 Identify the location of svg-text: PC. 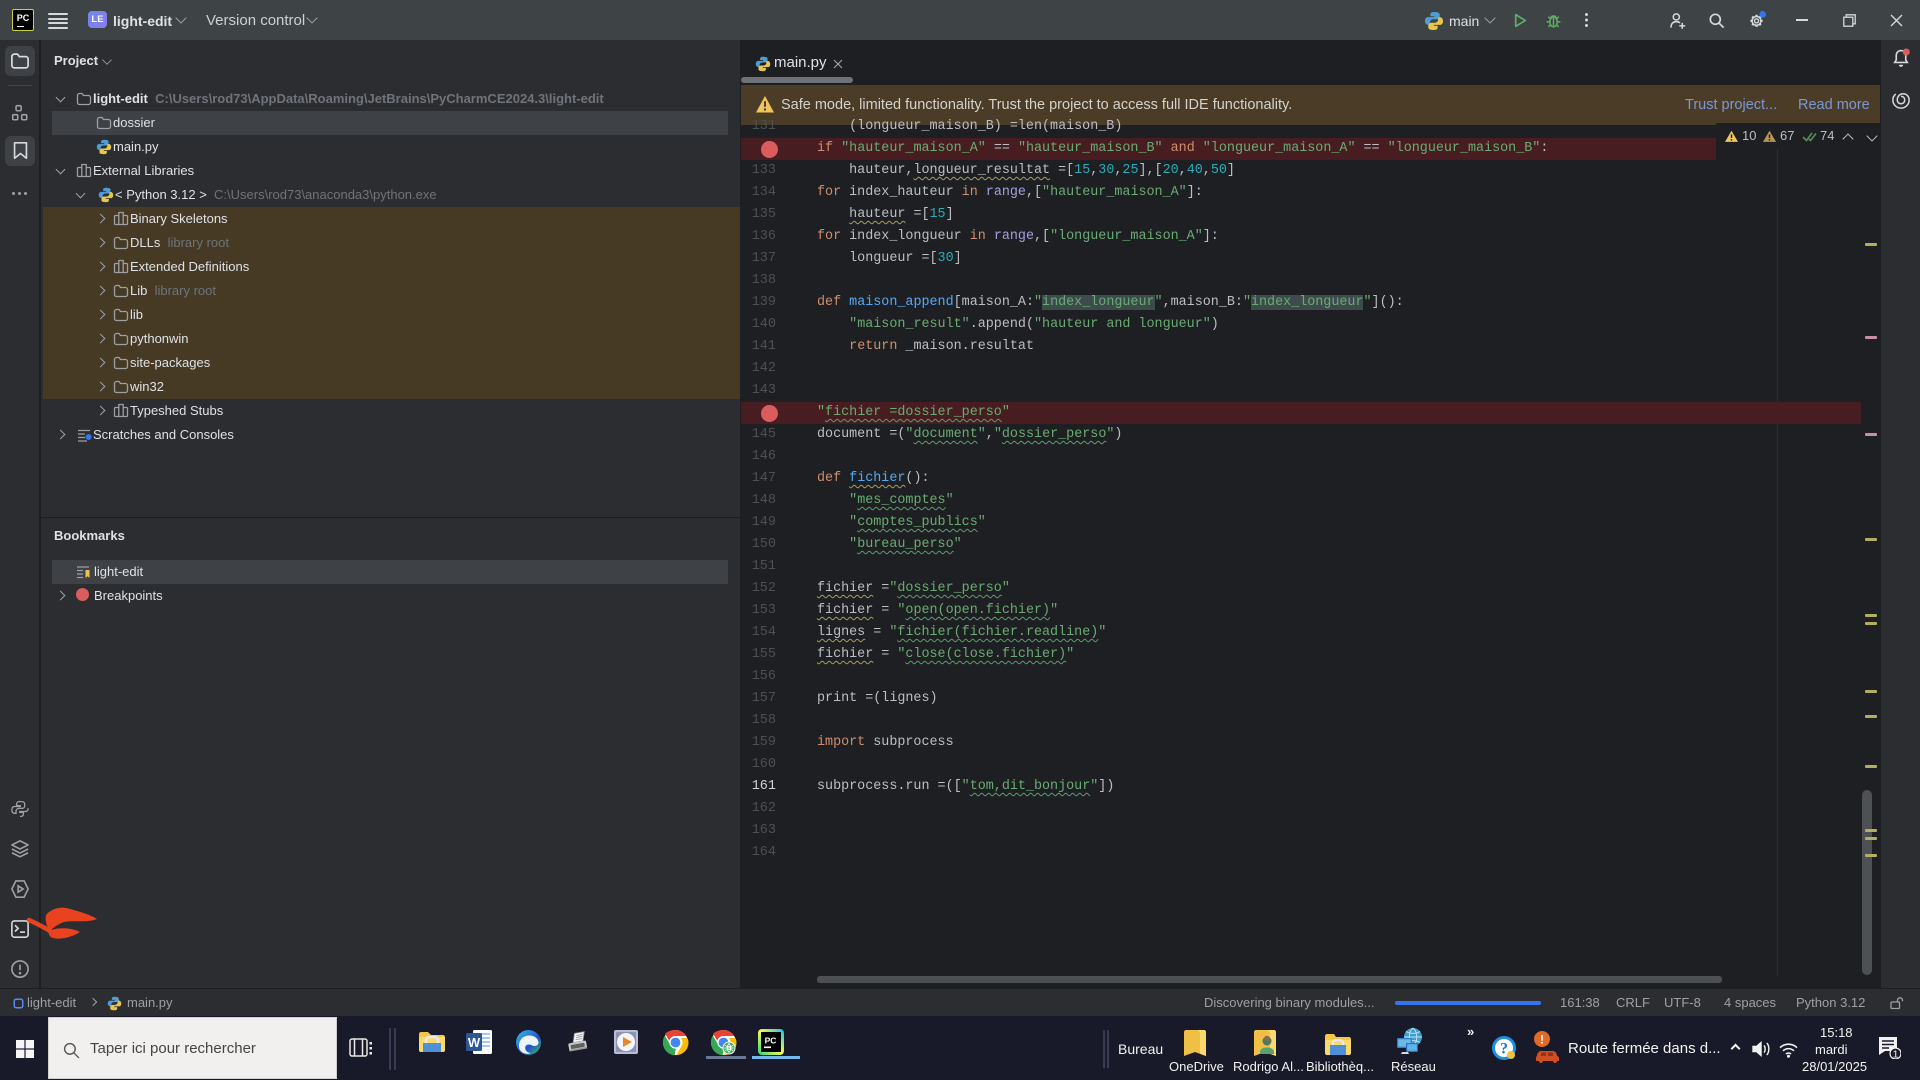
(771, 1041).